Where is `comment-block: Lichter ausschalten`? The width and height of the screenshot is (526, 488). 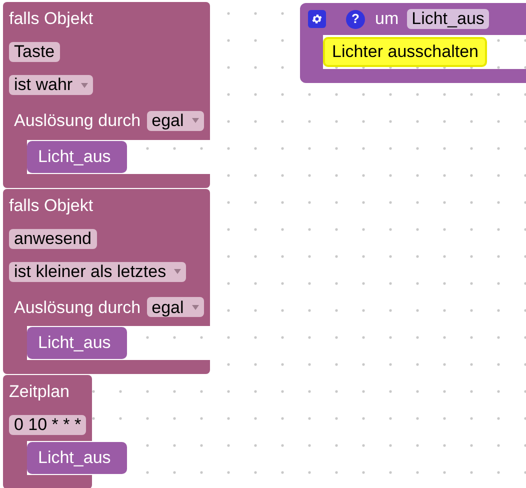 comment-block: Lichter ausschalten is located at coordinates (405, 52).